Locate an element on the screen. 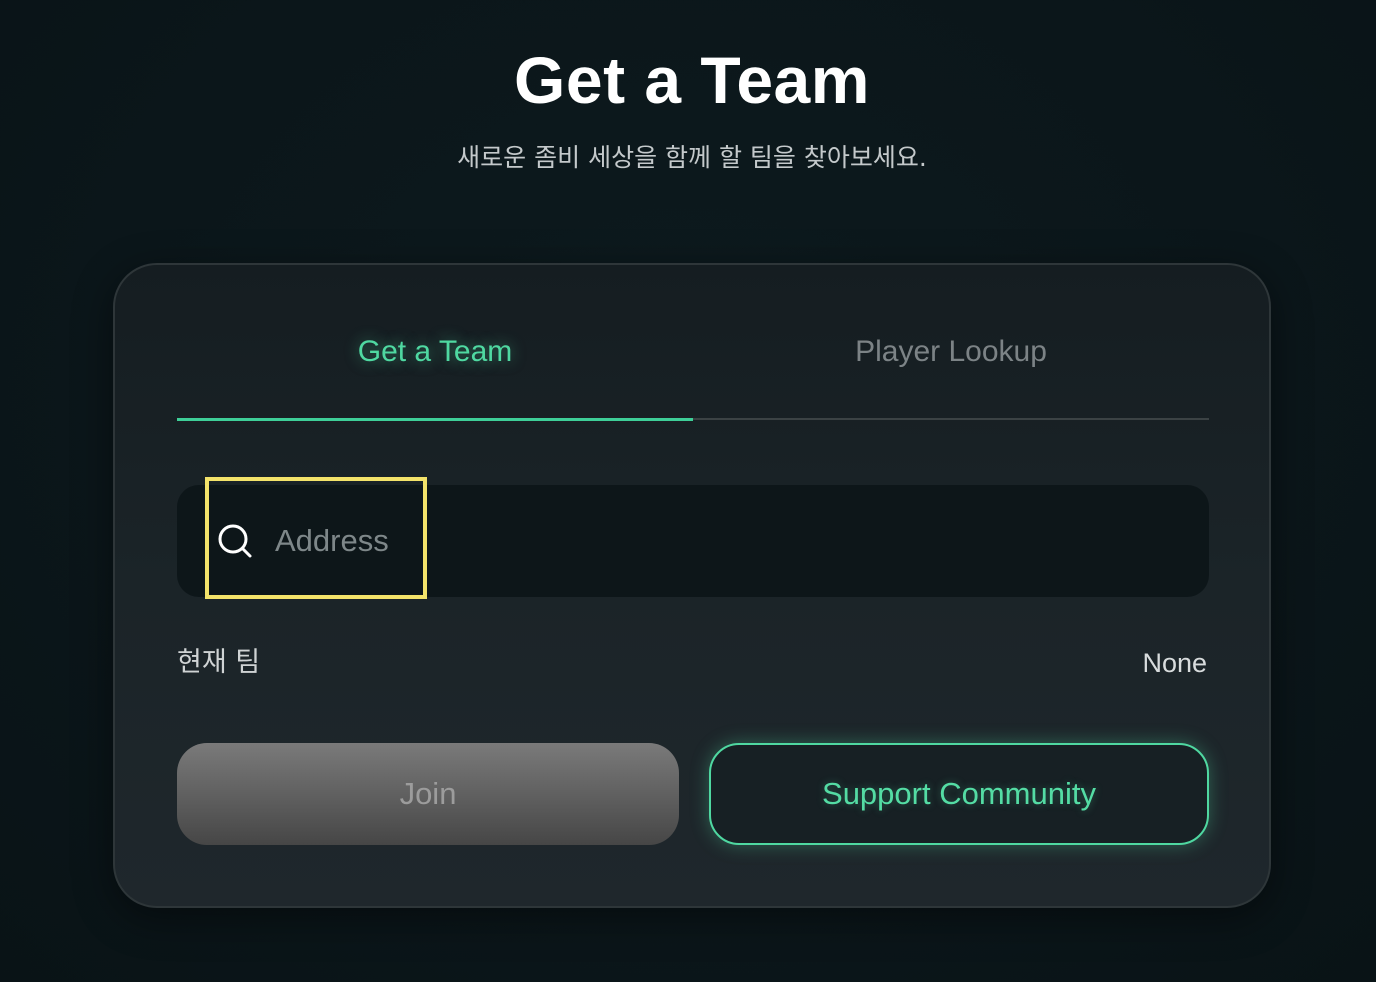 Image resolution: width=1376 pixels, height=982 pixels. current-team-label: 현재 팀 is located at coordinates (219, 662).